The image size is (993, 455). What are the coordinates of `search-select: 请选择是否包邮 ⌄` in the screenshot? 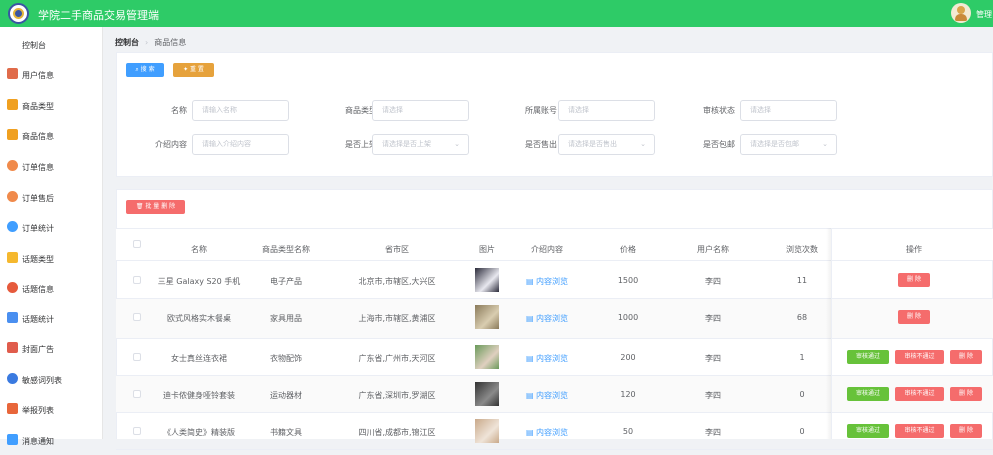 It's located at (788, 144).